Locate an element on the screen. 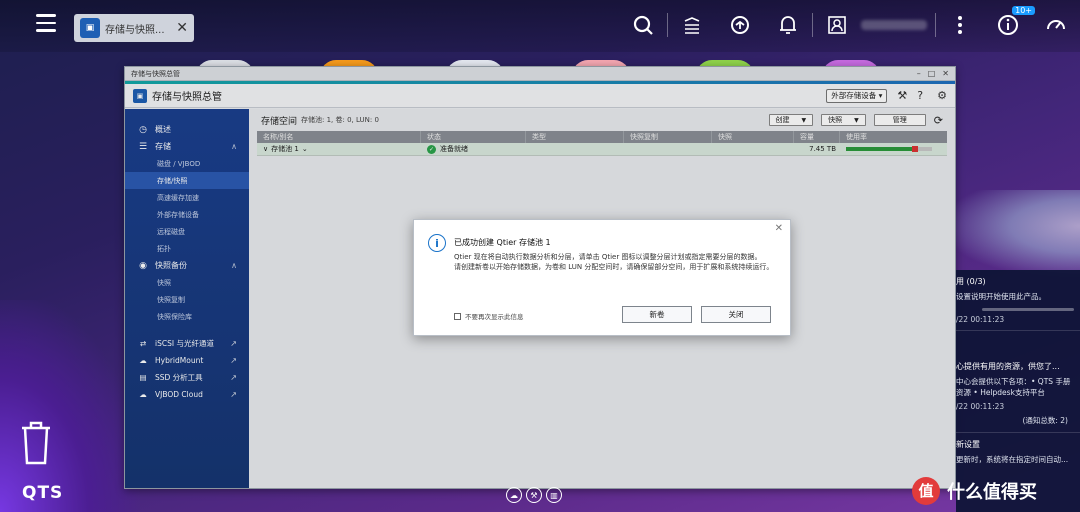 The image size is (1080, 512). notification-text: 设置说明开始使用此产品。 is located at coordinates (1001, 296).